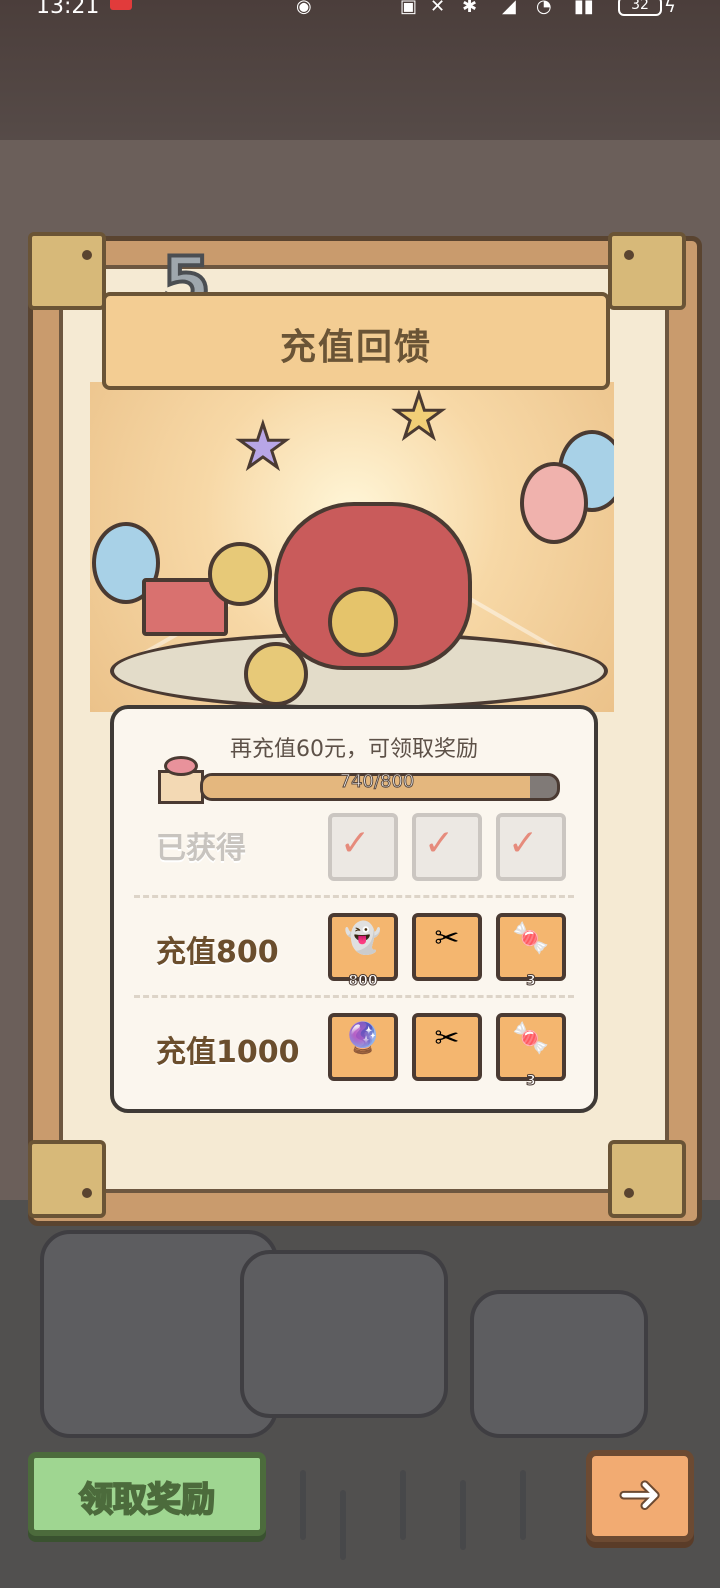  Describe the element at coordinates (67, 1179) in the screenshot. I see `panel-corner-bottom-left` at that location.